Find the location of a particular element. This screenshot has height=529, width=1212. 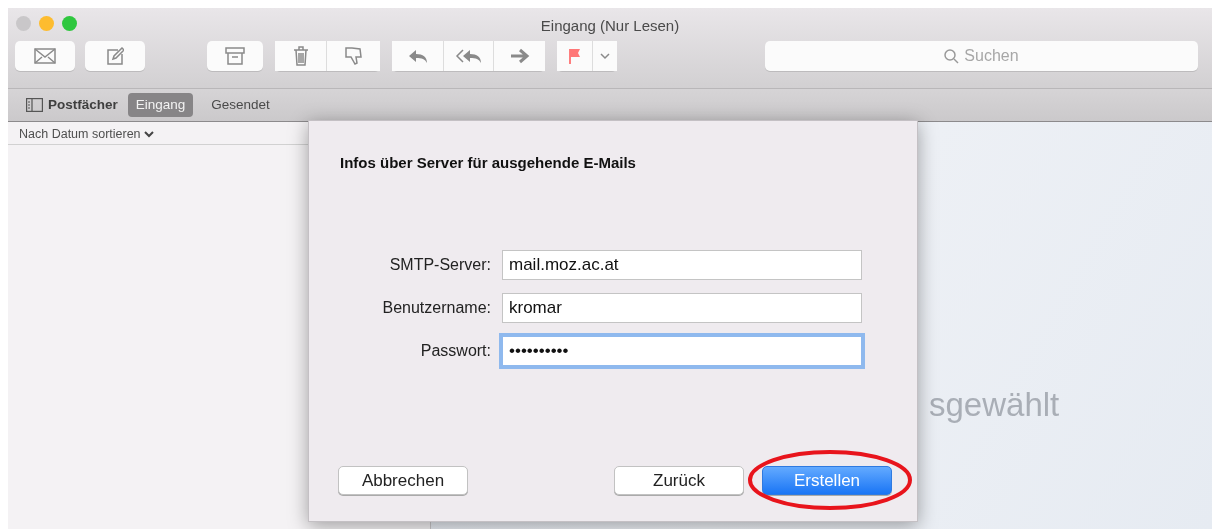

input-field: kromar is located at coordinates (682, 308).